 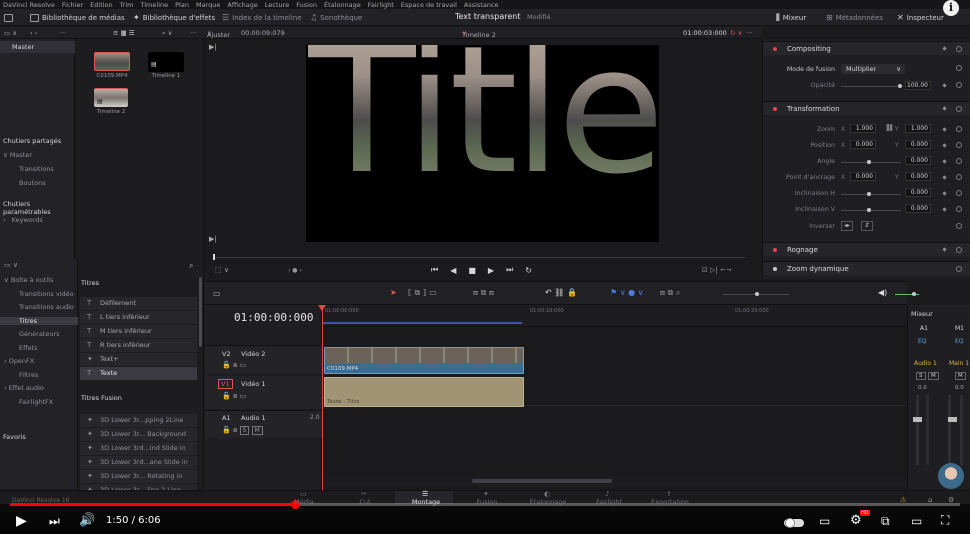 I want to click on keyframe-icon, so click(x=944, y=48).